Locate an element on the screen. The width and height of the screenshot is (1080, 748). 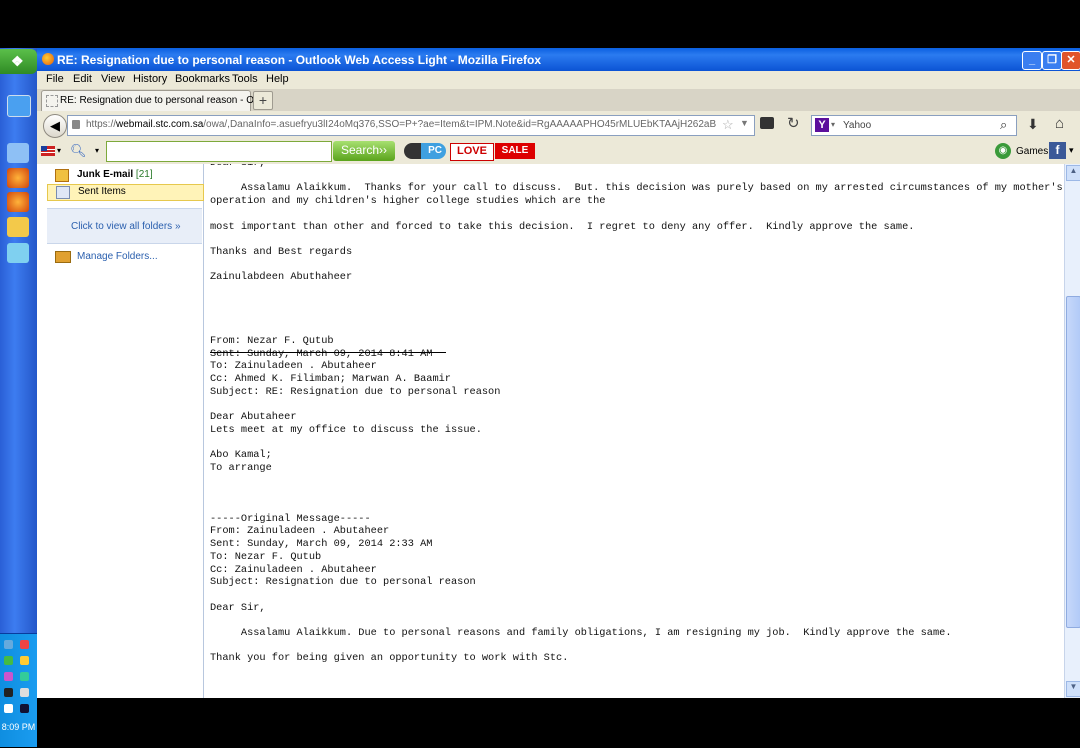
search-placeholder: Yahoo is located at coordinates (857, 125).